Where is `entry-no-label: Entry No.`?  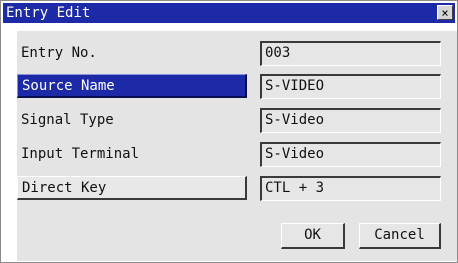
entry-no-label: Entry No. is located at coordinates (59, 53).